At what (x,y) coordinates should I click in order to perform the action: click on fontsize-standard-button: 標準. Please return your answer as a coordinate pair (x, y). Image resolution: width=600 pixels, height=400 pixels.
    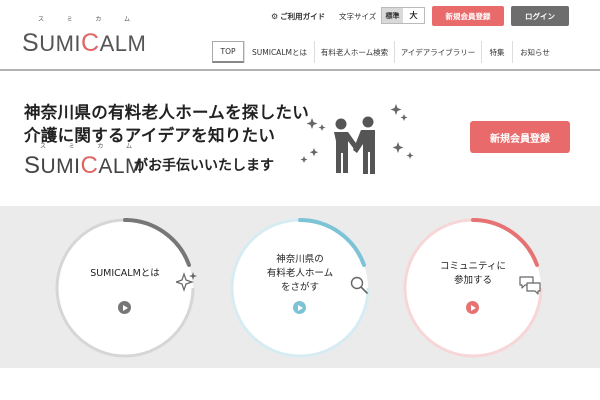
    Looking at the image, I should click on (392, 15).